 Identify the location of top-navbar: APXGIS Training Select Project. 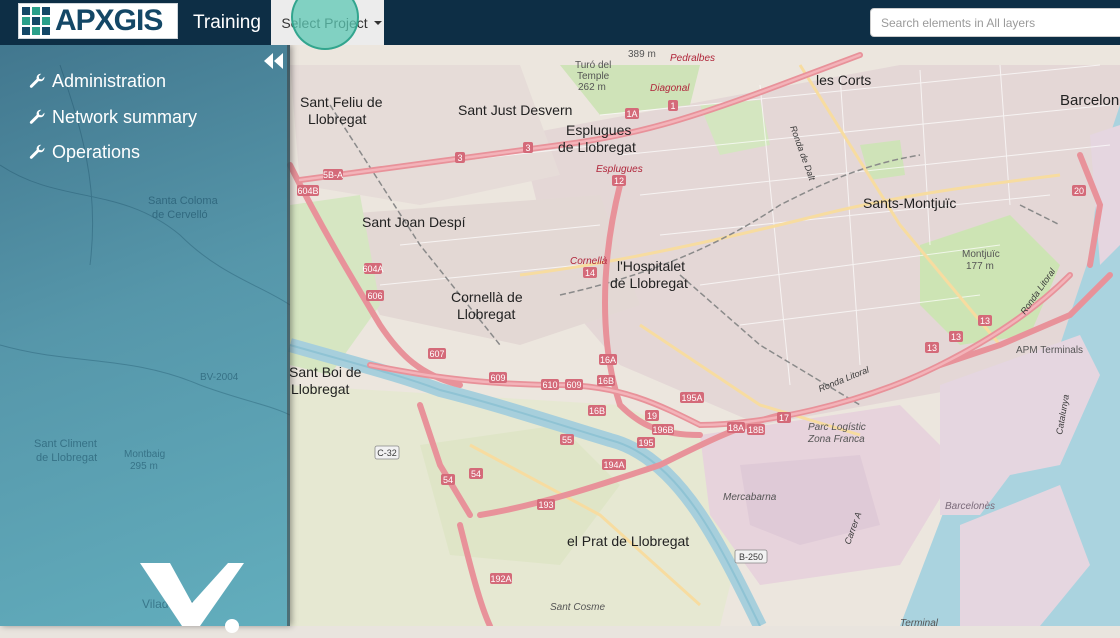
(560, 22).